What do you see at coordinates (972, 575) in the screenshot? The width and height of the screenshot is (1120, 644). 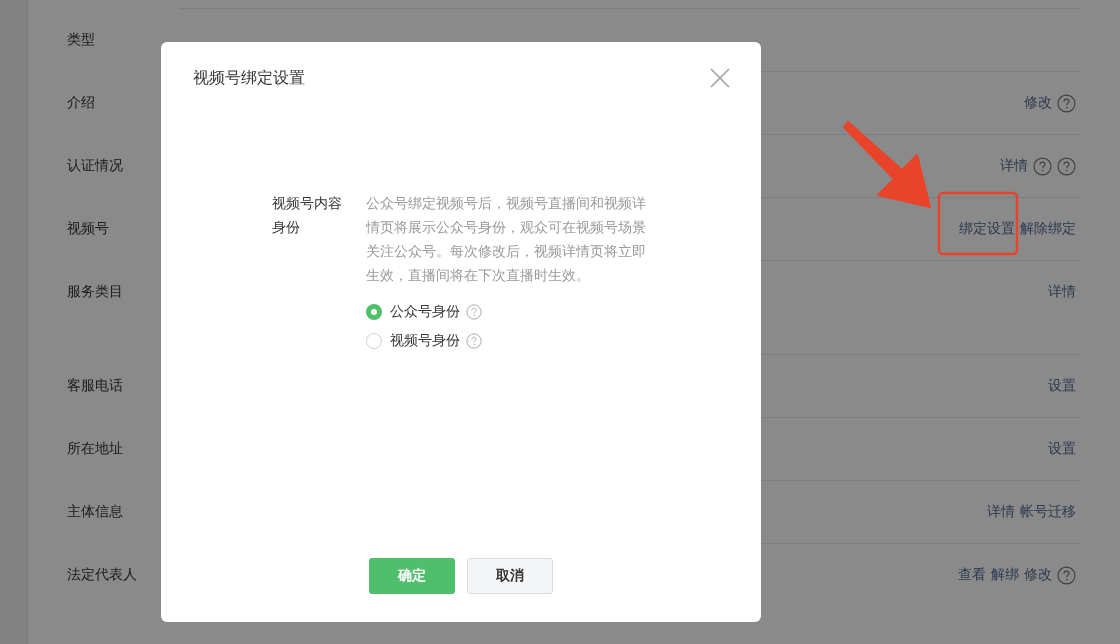 I see `action-link: 查看` at bounding box center [972, 575].